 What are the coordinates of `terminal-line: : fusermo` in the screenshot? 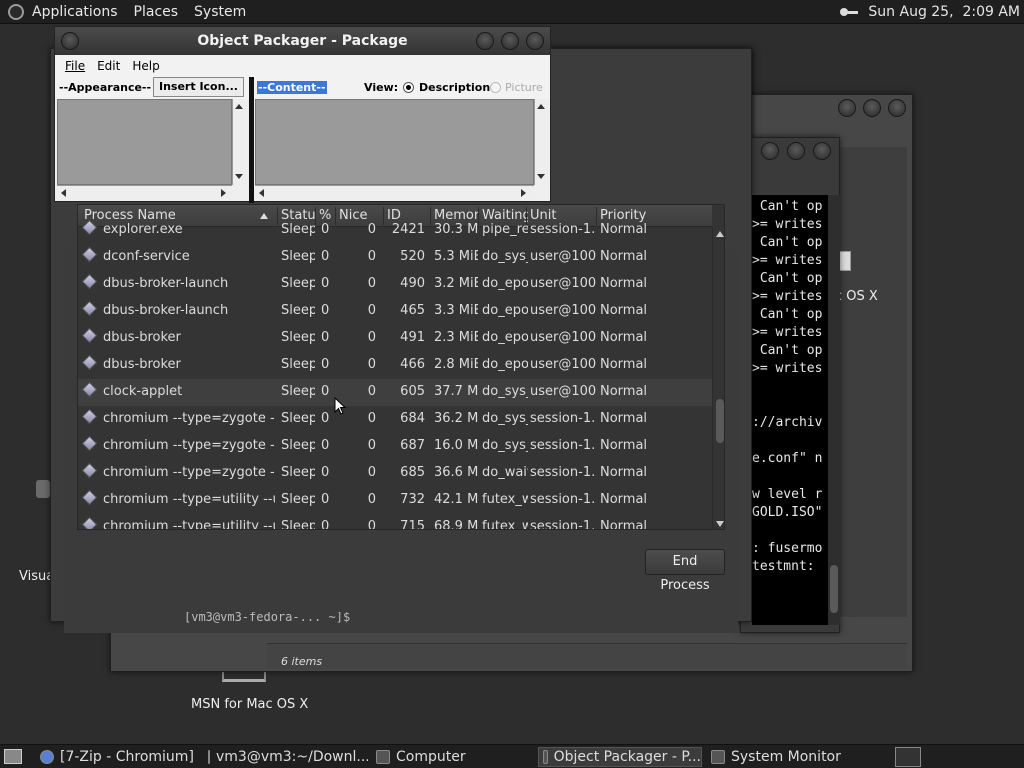 It's located at (787, 548).